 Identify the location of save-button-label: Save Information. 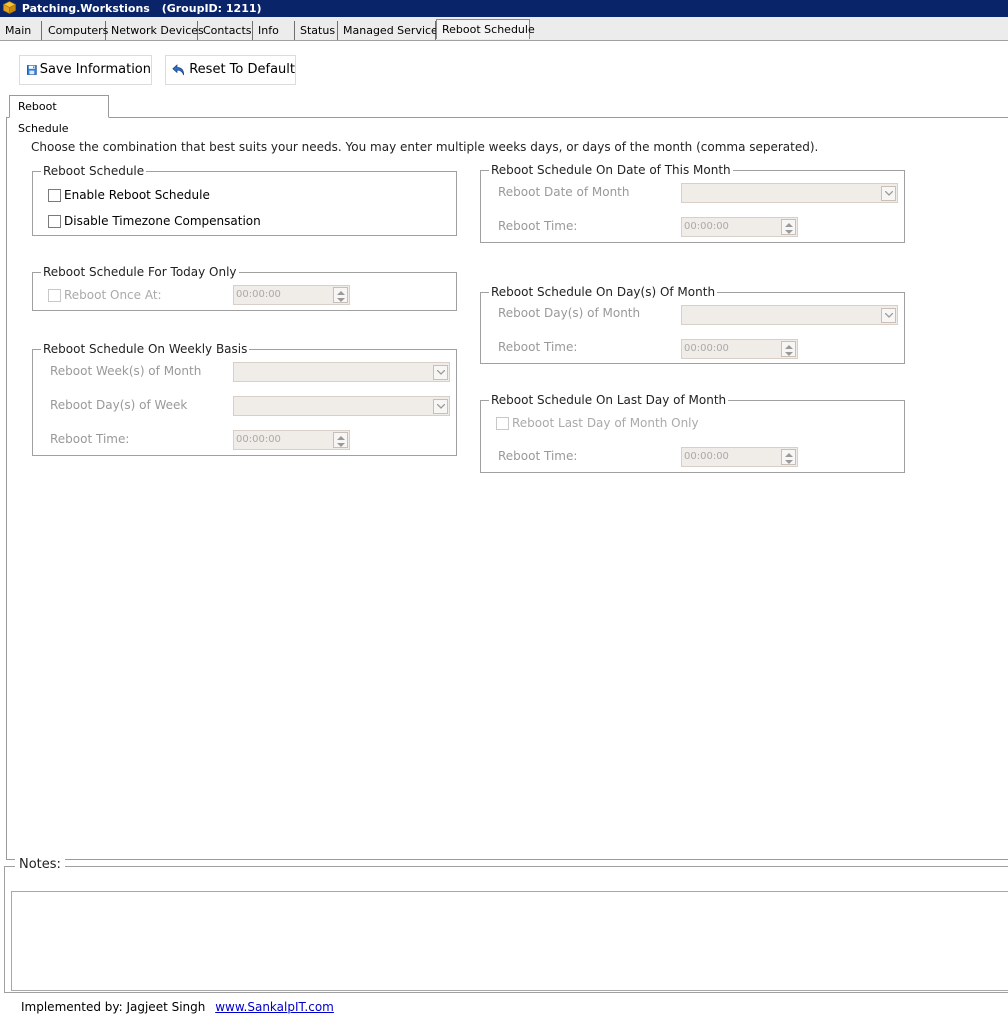
(95, 69).